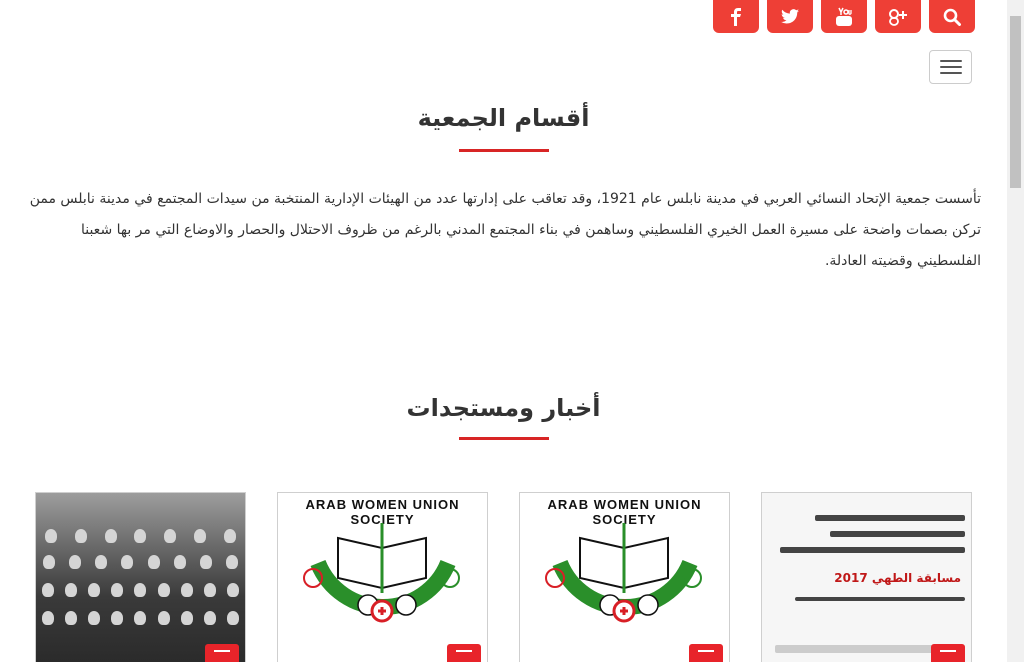 The height and width of the screenshot is (662, 1024). I want to click on twitter-button, so click(790, 16).